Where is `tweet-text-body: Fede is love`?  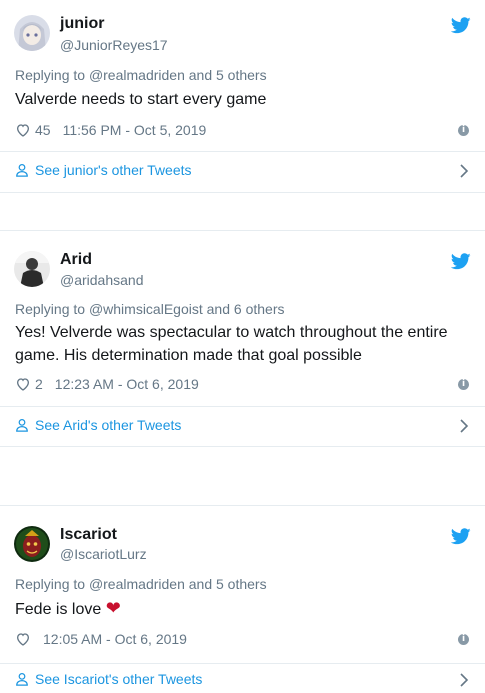
tweet-text-body: Fede is love is located at coordinates (58, 609).